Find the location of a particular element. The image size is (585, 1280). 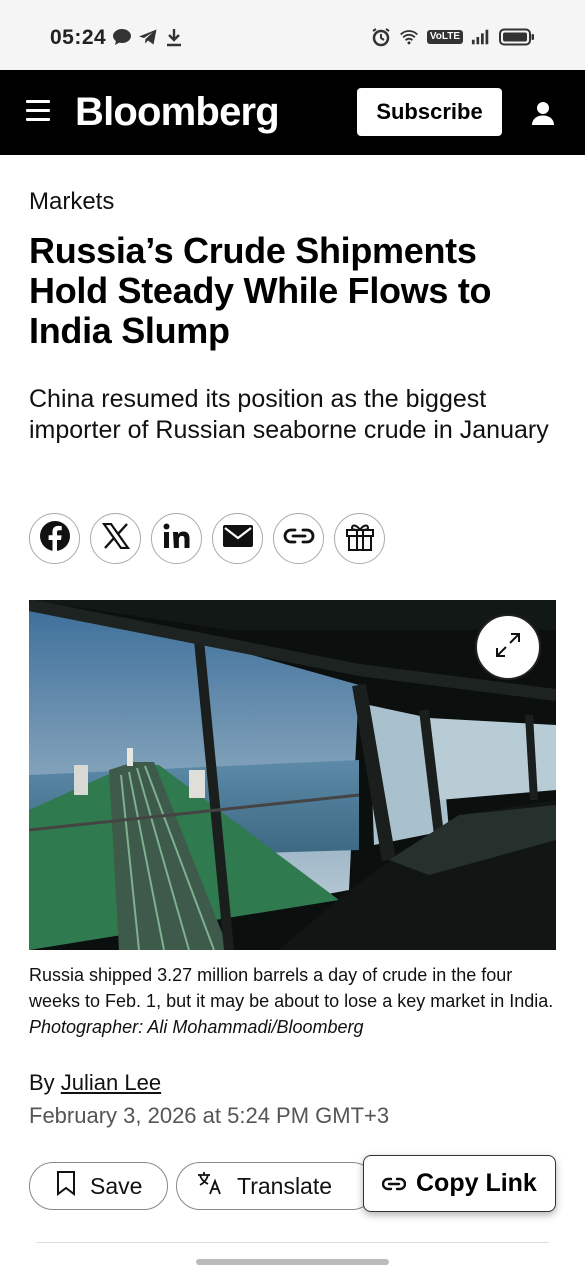

facebook-share-button is located at coordinates (54, 538).